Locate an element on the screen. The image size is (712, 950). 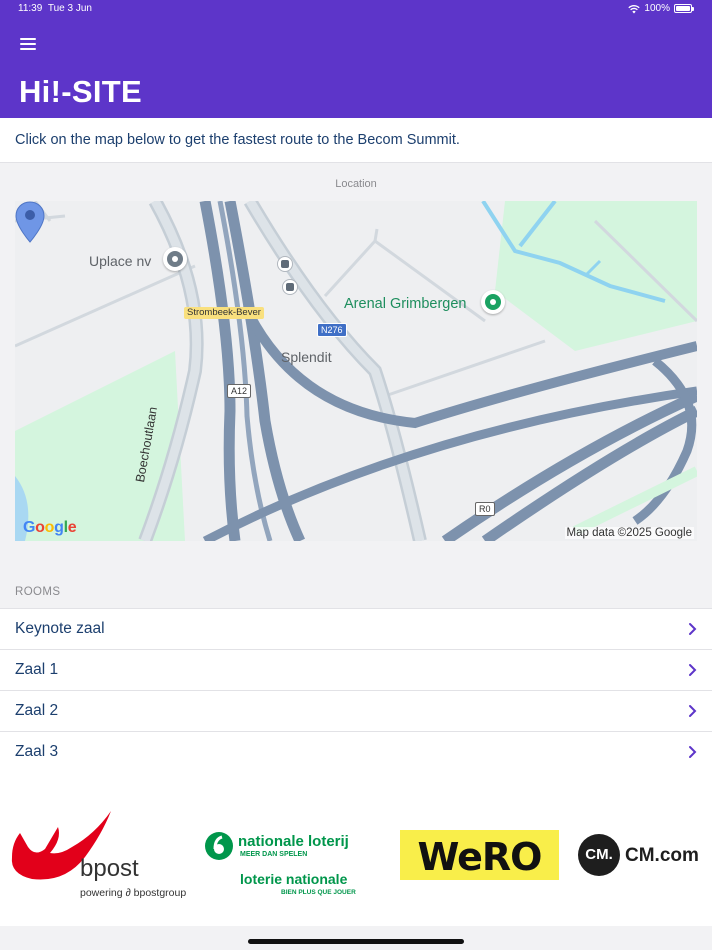
room-item-keynote: Keynote zaal is located at coordinates (356, 629).